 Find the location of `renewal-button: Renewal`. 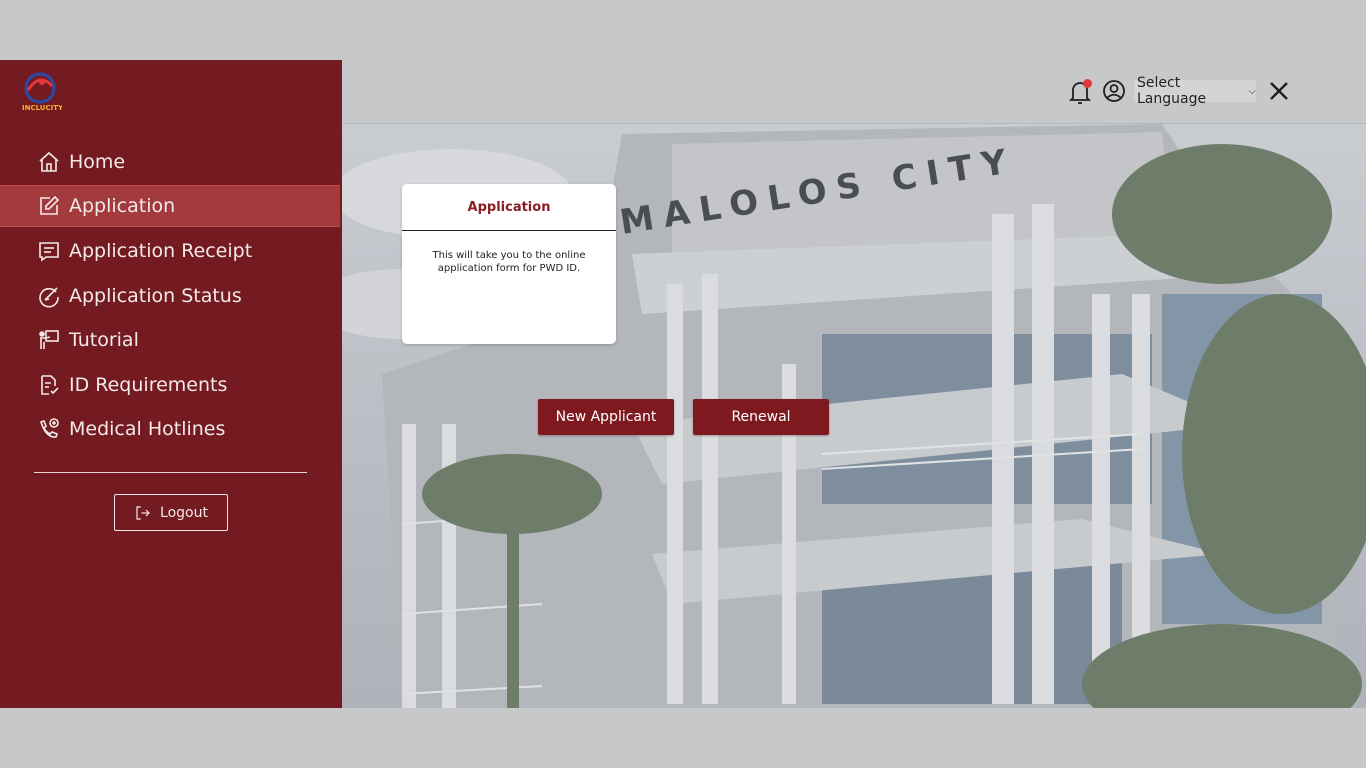

renewal-button: Renewal is located at coordinates (761, 417).